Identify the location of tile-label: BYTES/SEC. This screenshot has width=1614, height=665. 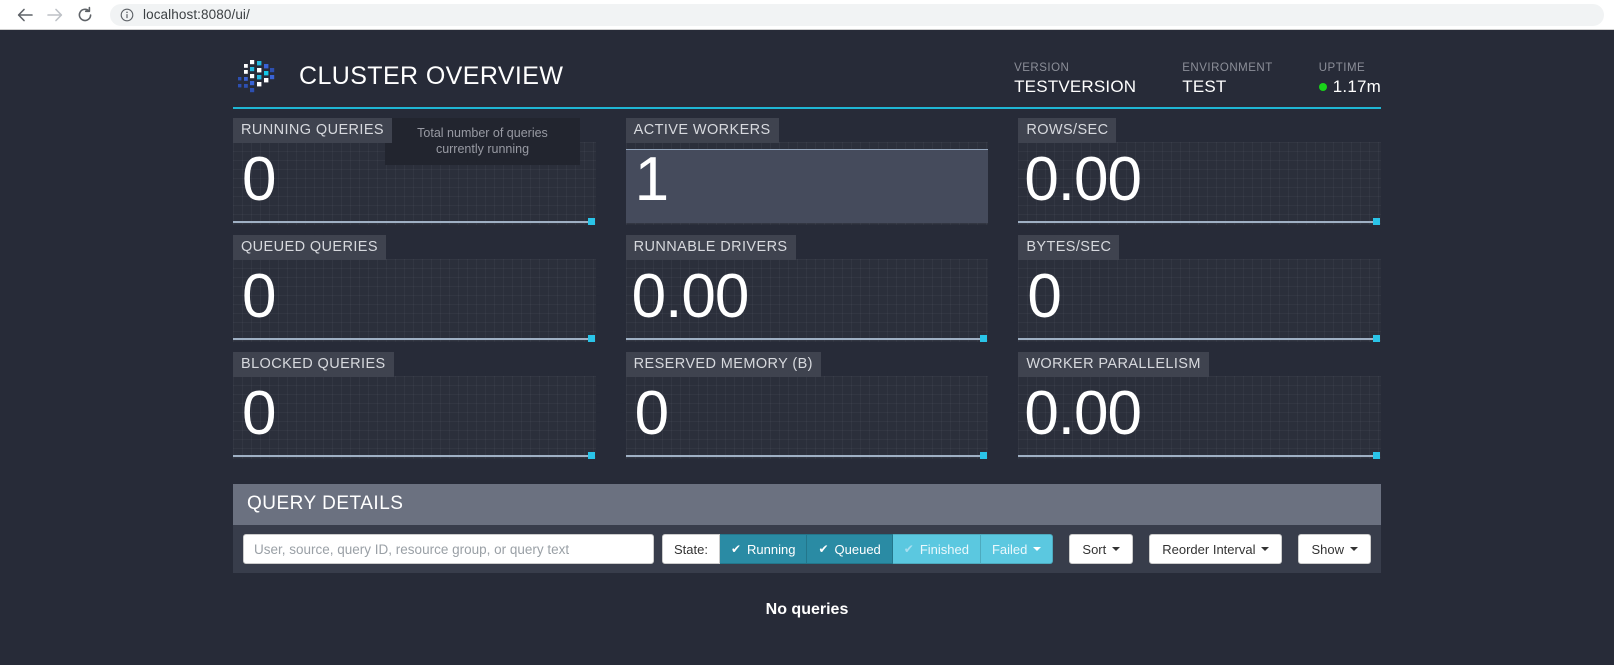
(1069, 247).